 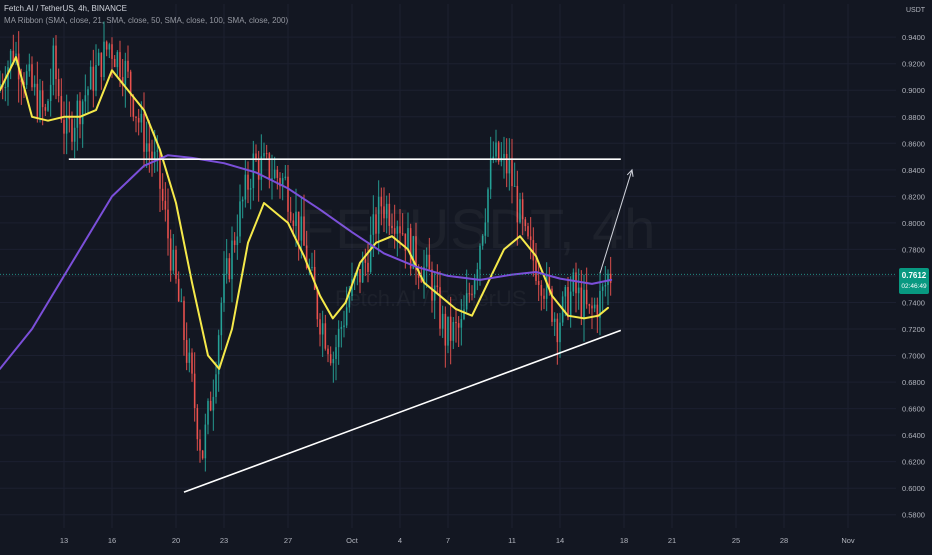 I want to click on chart-title: Fetch.AI / TetherUS, 4h, BINANCE, so click(x=65, y=8).